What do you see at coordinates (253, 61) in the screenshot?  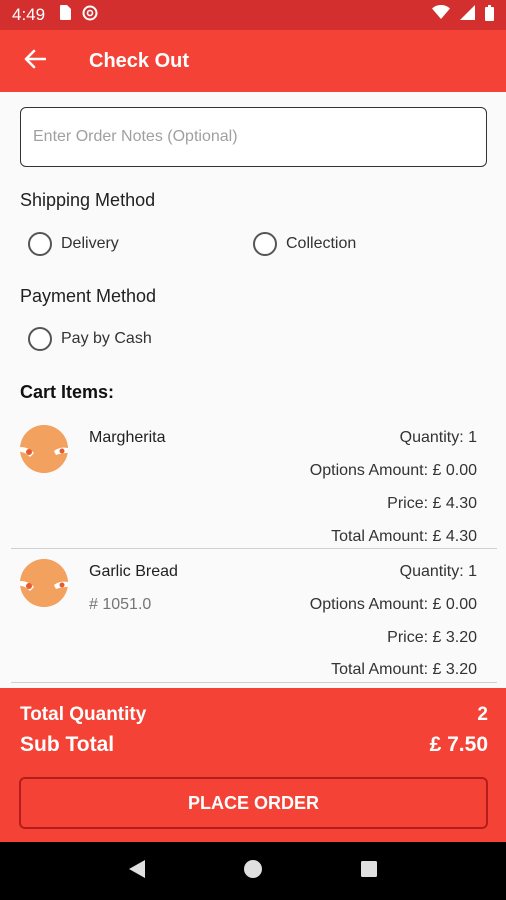 I see `app-bar: Check Out` at bounding box center [253, 61].